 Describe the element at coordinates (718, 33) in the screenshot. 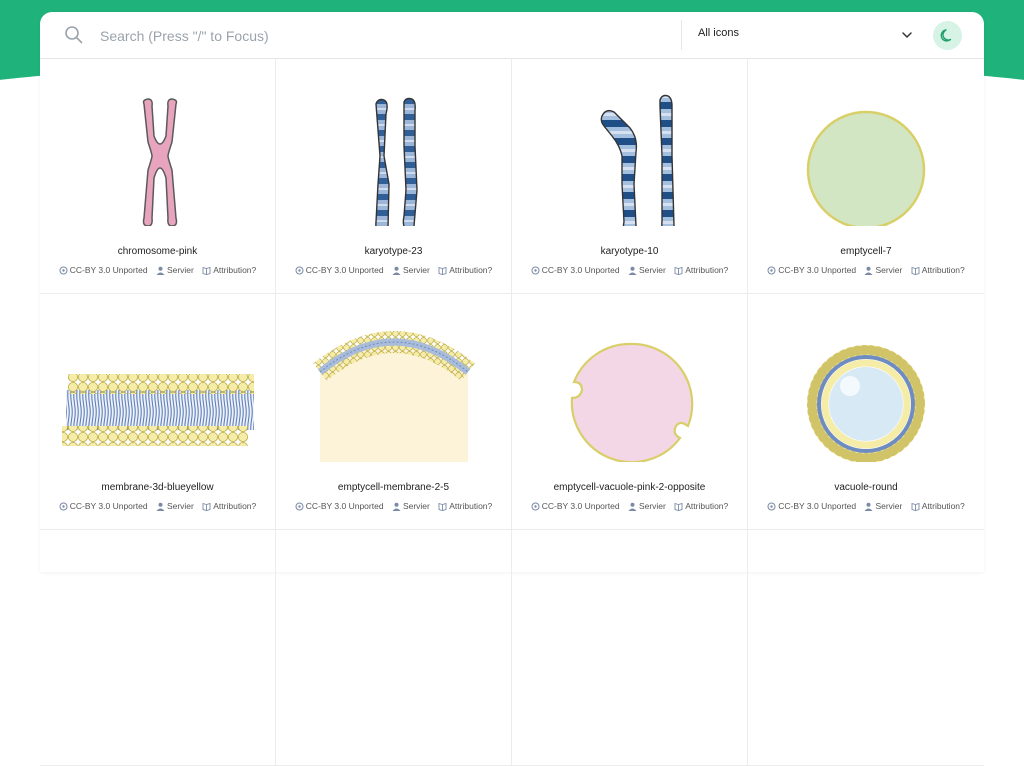

I see `filter-selected-value: All icons` at that location.